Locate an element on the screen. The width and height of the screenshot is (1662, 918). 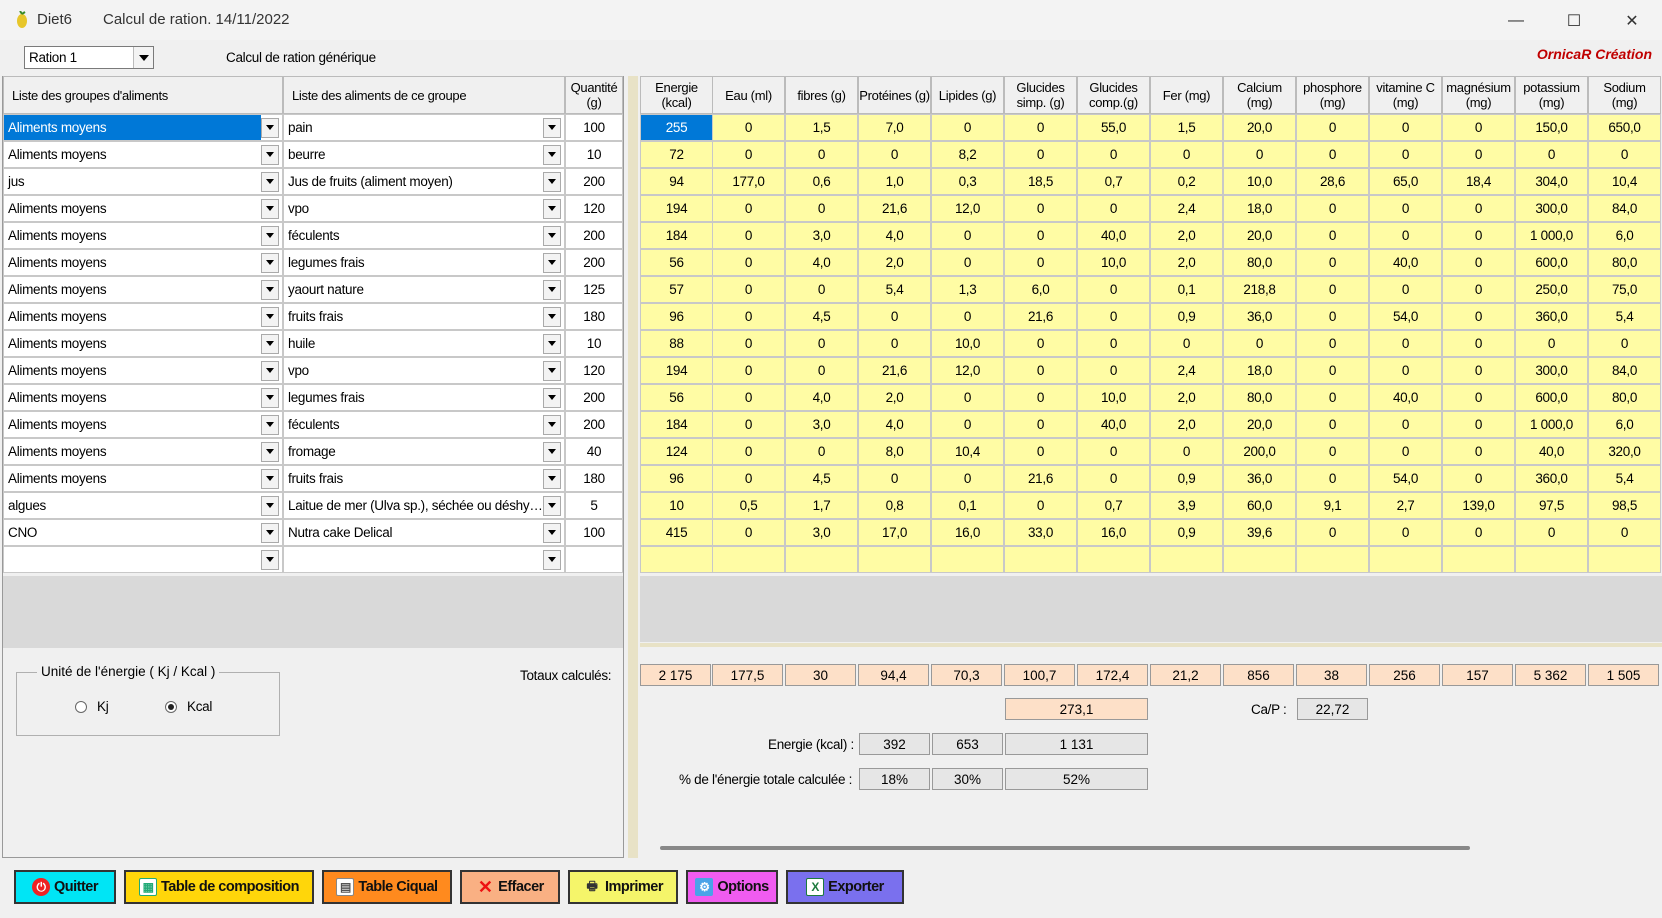
nutrient-cell: 150,0 is located at coordinates (1551, 127).